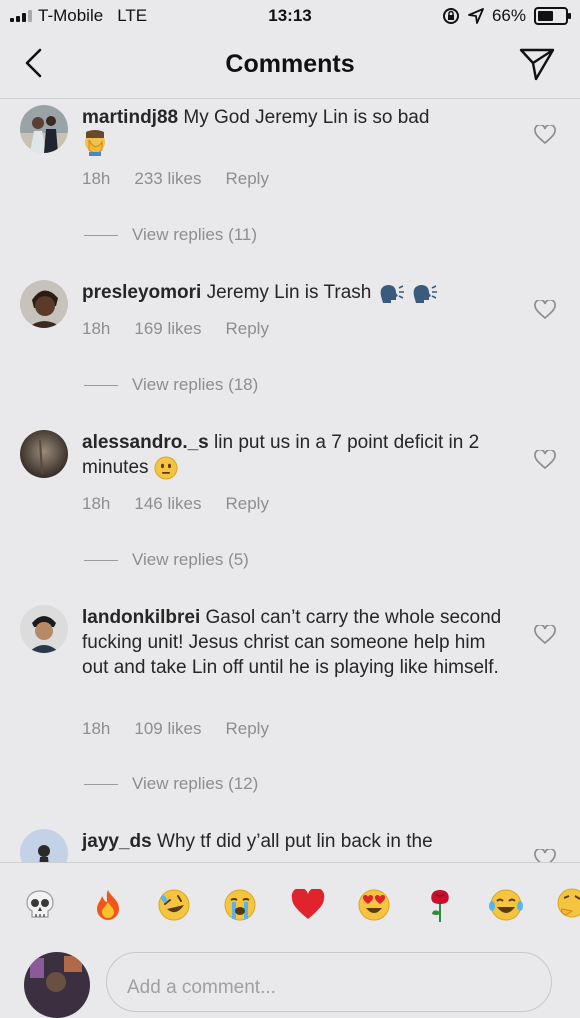  I want to click on view-replies-label: View replies (12), so click(195, 784).